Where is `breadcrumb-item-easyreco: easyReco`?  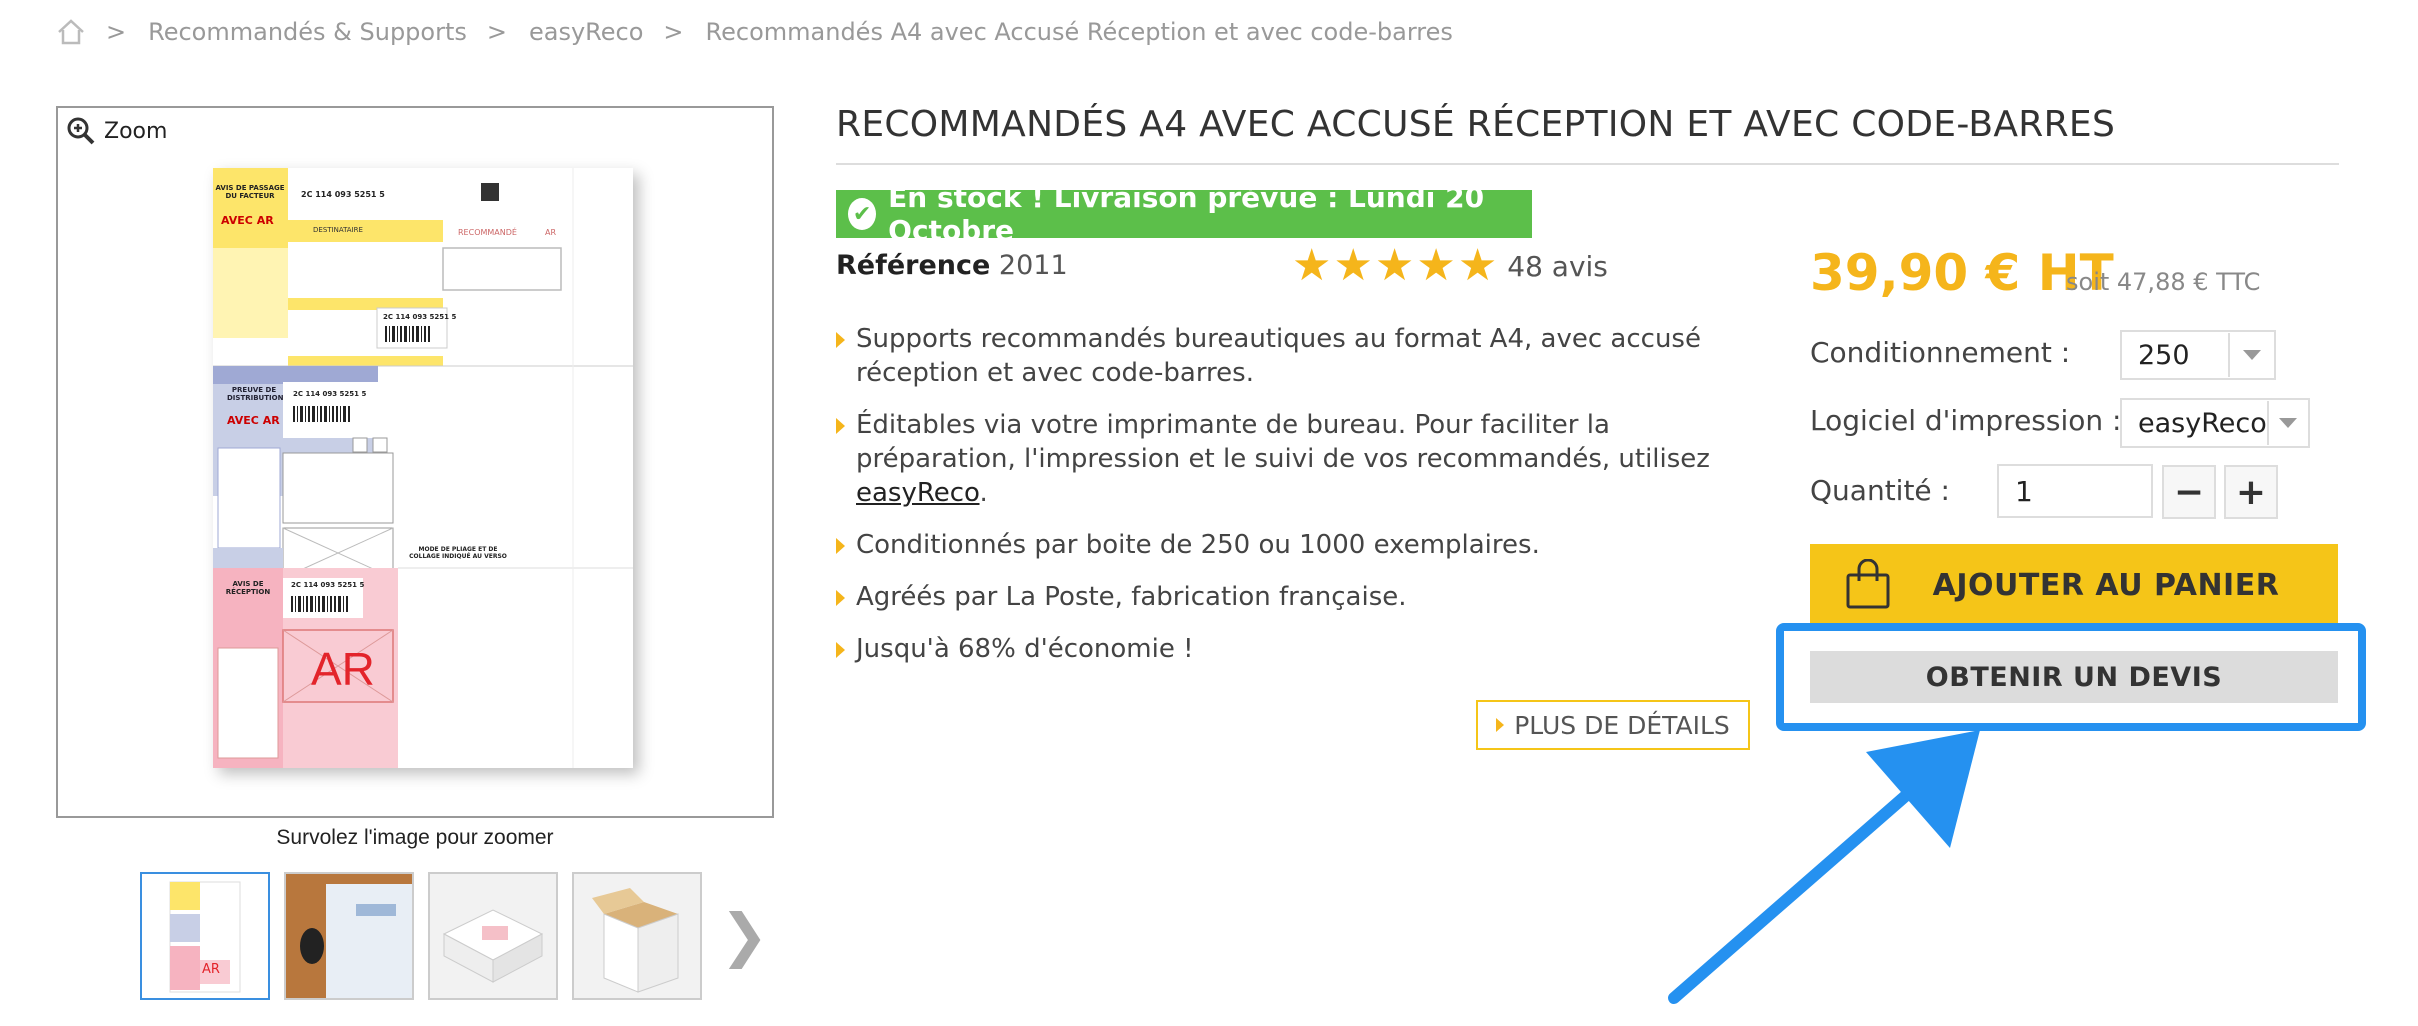
breadcrumb-item-easyreco: easyReco is located at coordinates (586, 32).